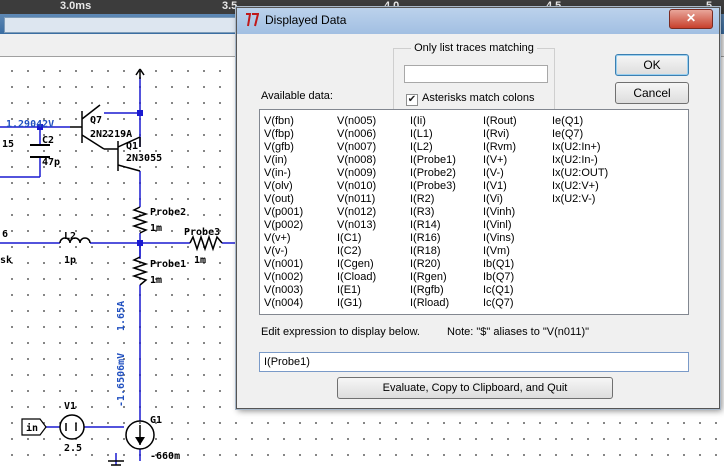 The image size is (724, 470). Describe the element at coordinates (283, 264) in the screenshot. I see `list-item: V(n001)` at that location.